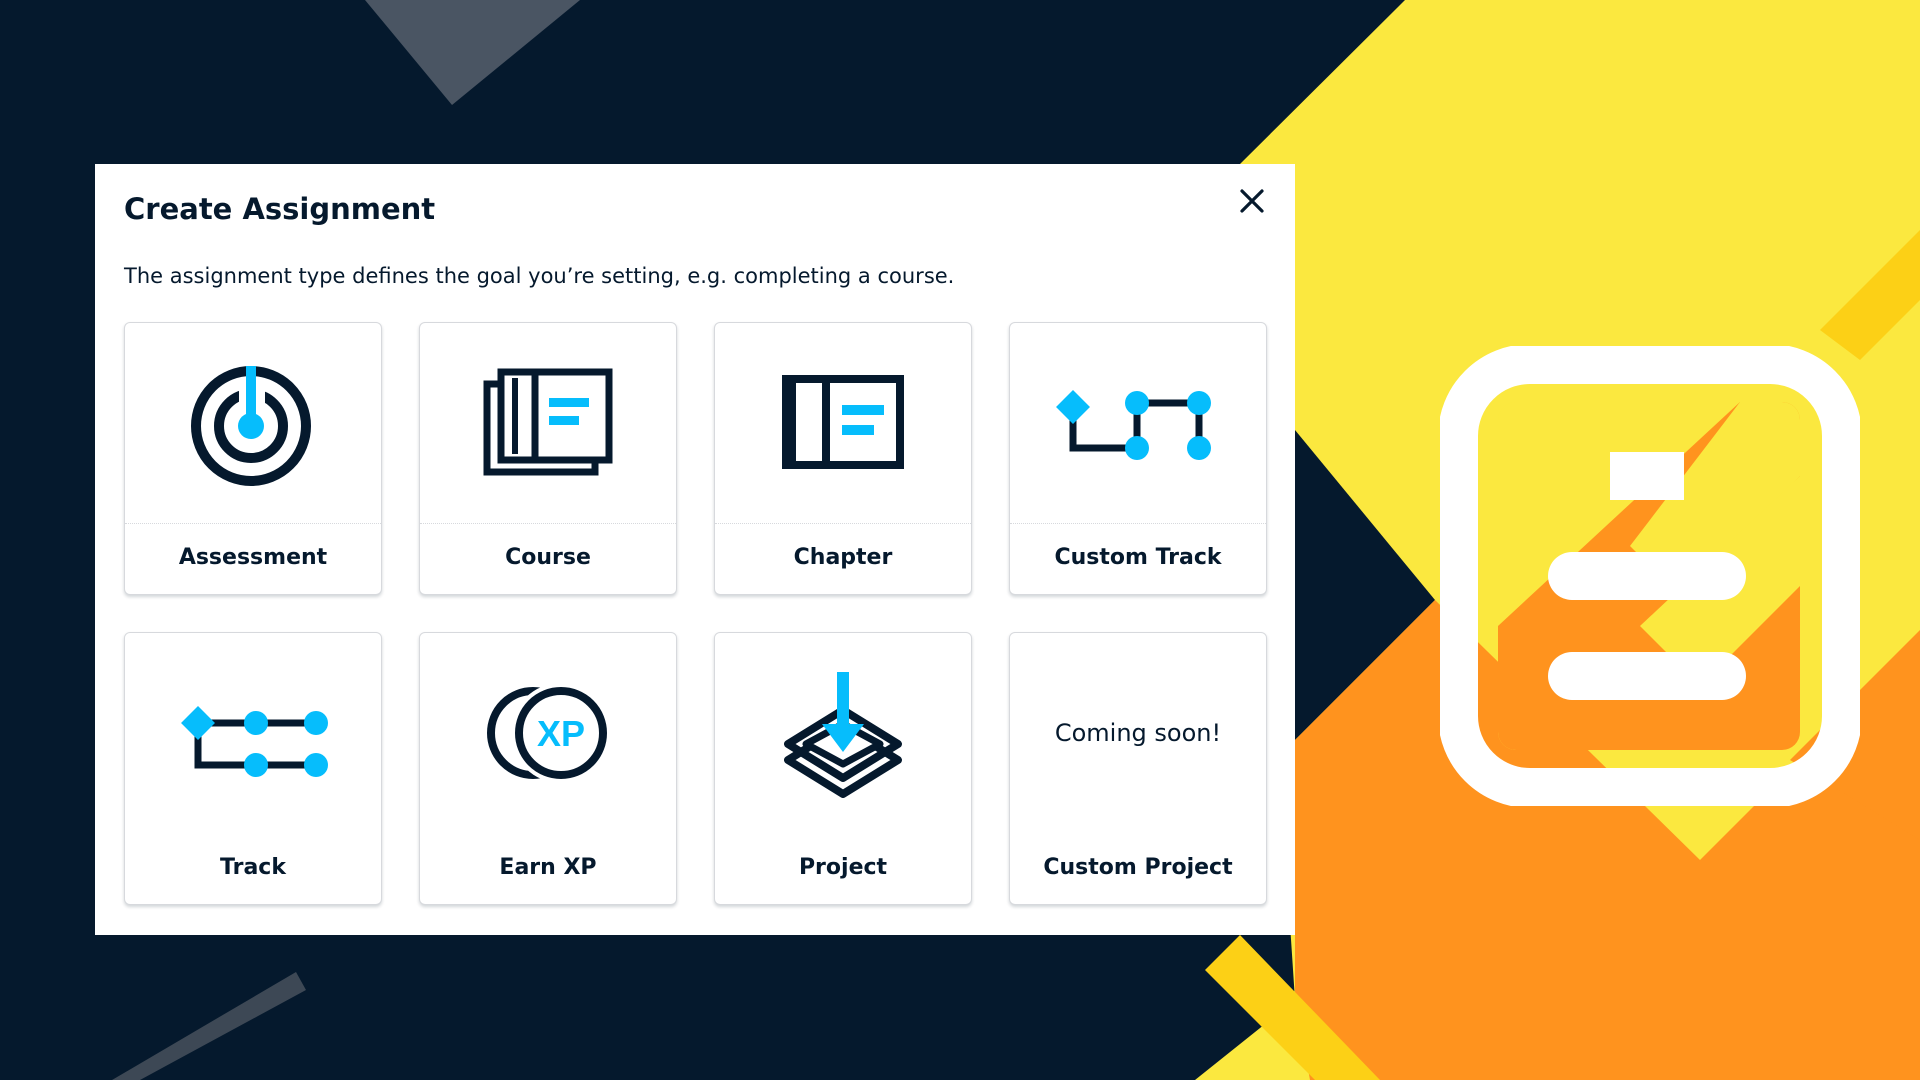 This screenshot has width=1920, height=1080. I want to click on earn-xp-card: XP Earn XP, so click(548, 768).